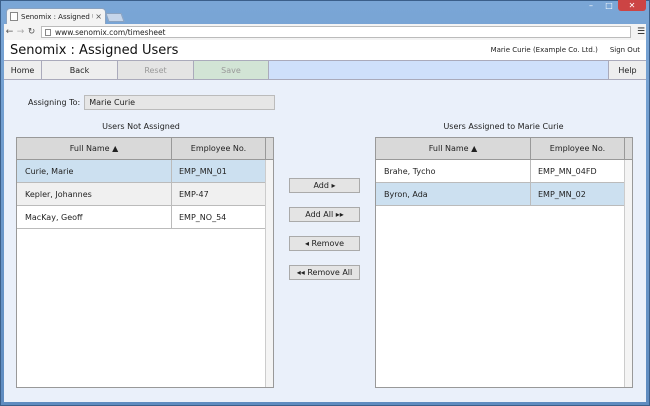  Describe the element at coordinates (115, 17) in the screenshot. I see `new-tab-button` at that location.